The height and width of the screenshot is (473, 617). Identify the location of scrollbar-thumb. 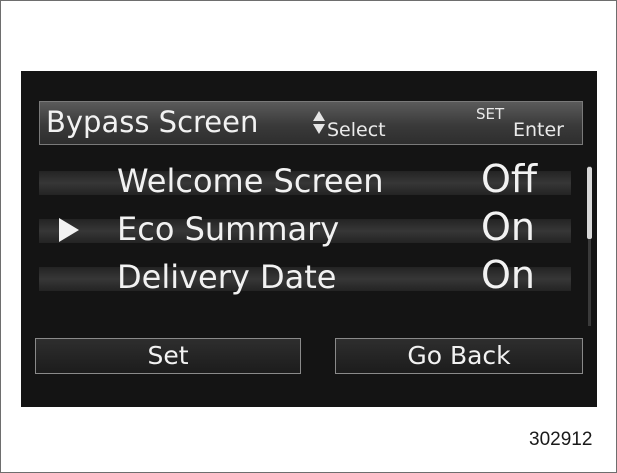
(589, 203).